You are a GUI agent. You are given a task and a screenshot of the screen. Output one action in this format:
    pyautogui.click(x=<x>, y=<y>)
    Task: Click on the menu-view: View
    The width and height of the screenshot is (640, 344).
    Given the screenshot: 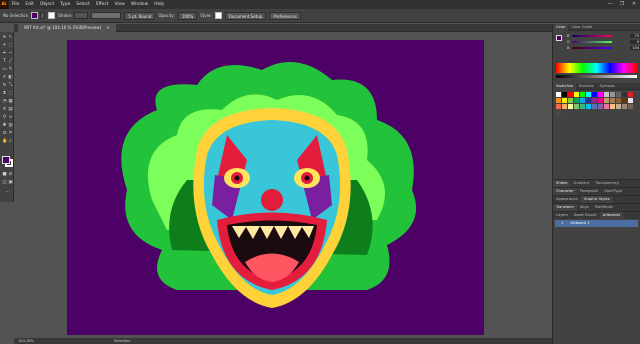 What is the action you would take?
    pyautogui.click(x=119, y=4)
    